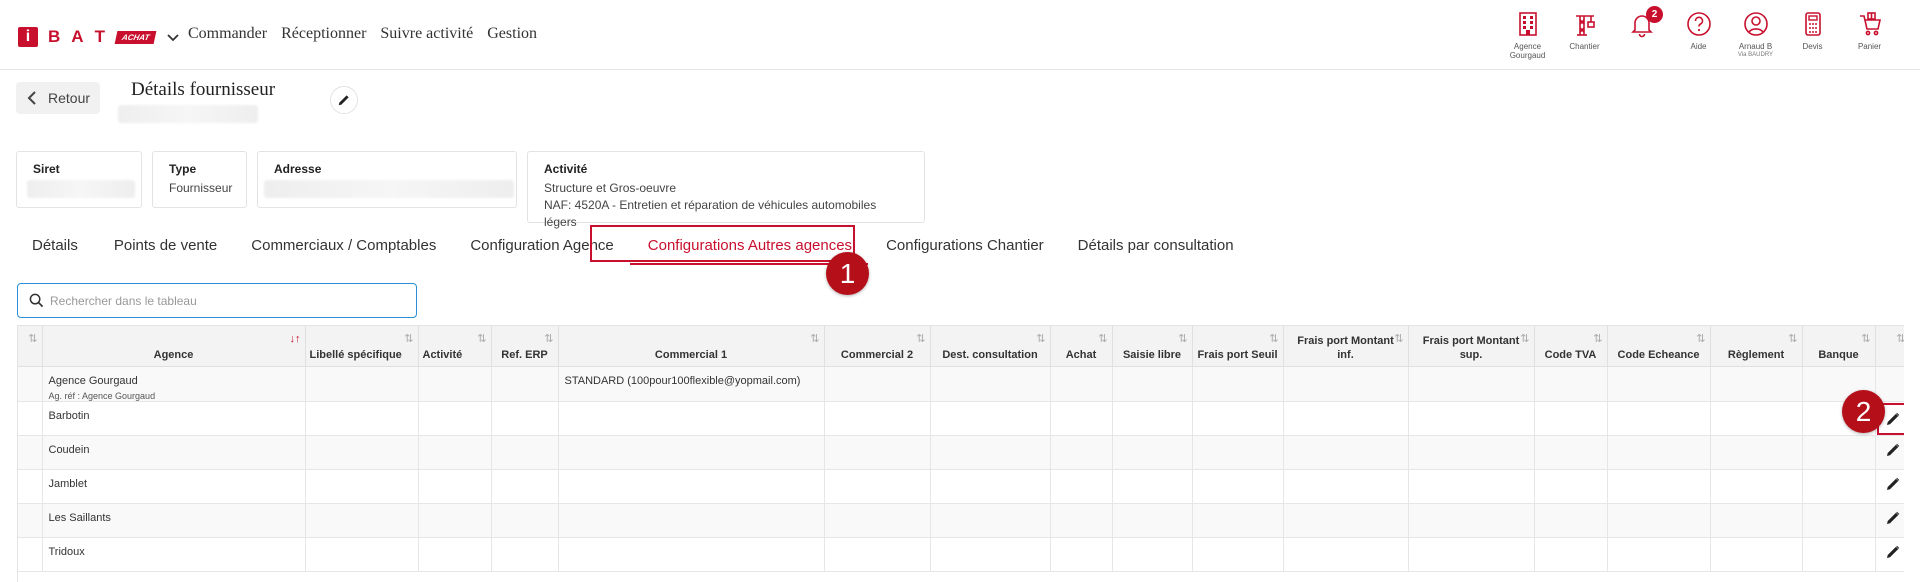  What do you see at coordinates (227, 34) in the screenshot?
I see `nav-commander: Commander` at bounding box center [227, 34].